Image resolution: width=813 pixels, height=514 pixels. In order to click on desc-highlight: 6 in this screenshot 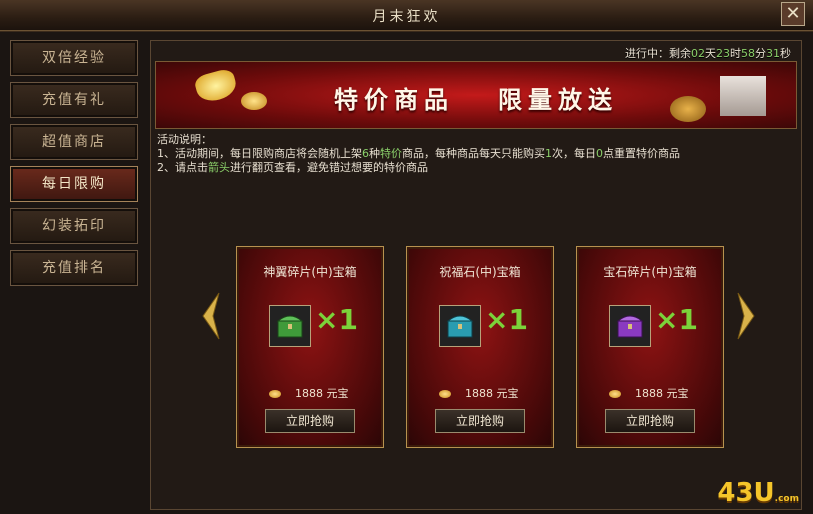, I will do `click(365, 153)`.